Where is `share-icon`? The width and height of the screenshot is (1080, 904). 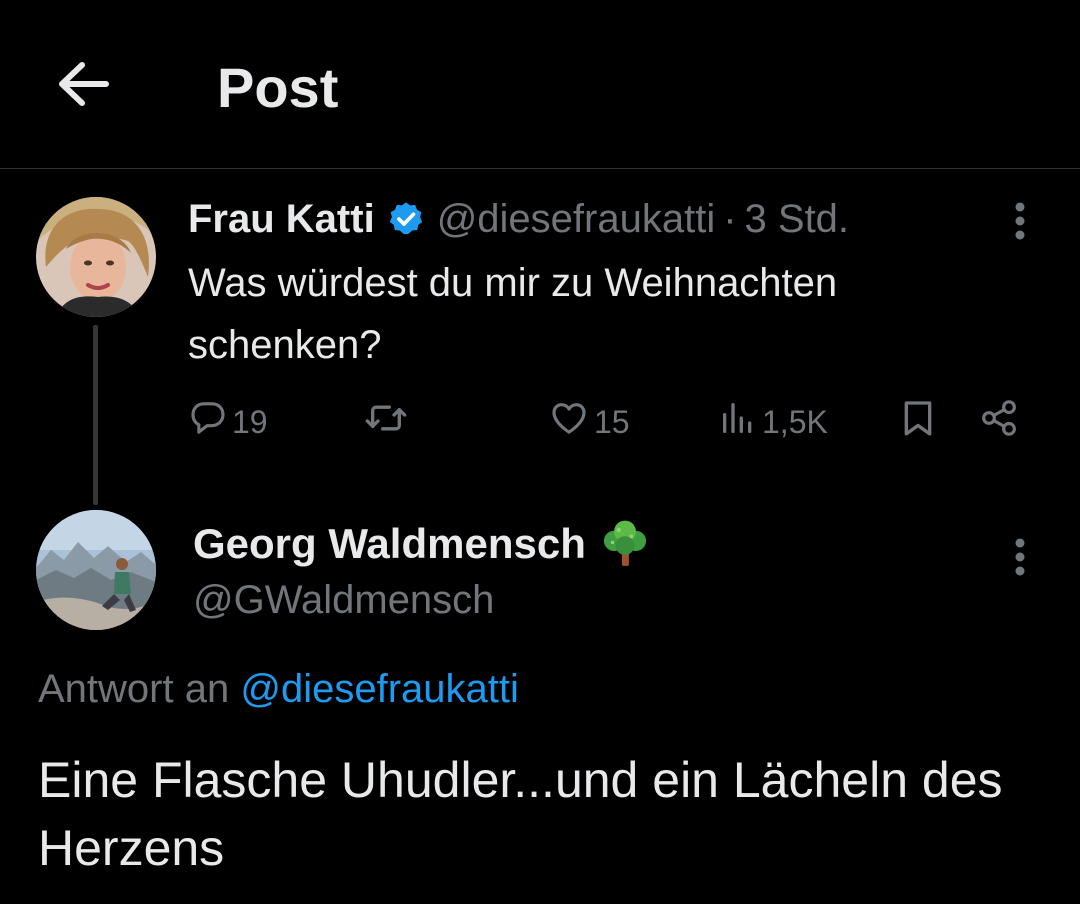 share-icon is located at coordinates (999, 422).